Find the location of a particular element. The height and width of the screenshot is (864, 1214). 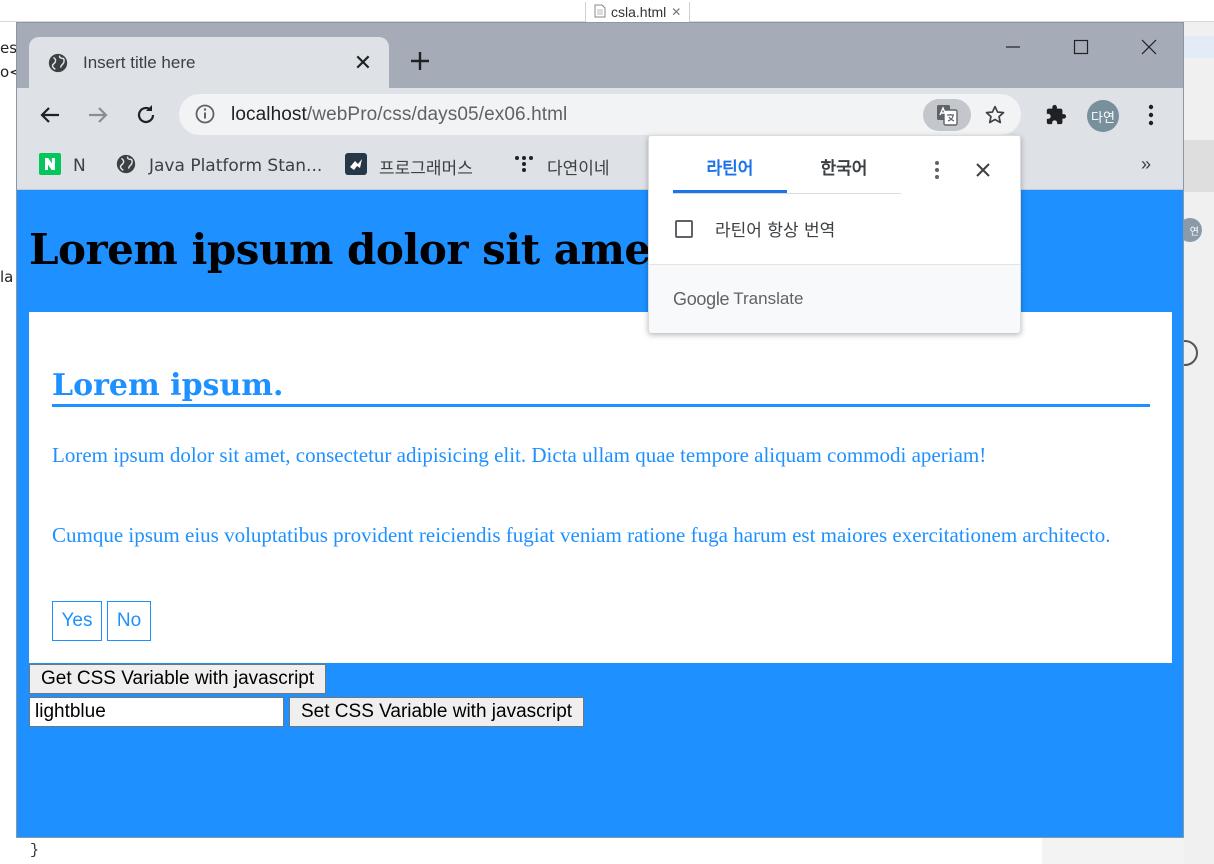

translate-label: Translate is located at coordinates (768, 298).